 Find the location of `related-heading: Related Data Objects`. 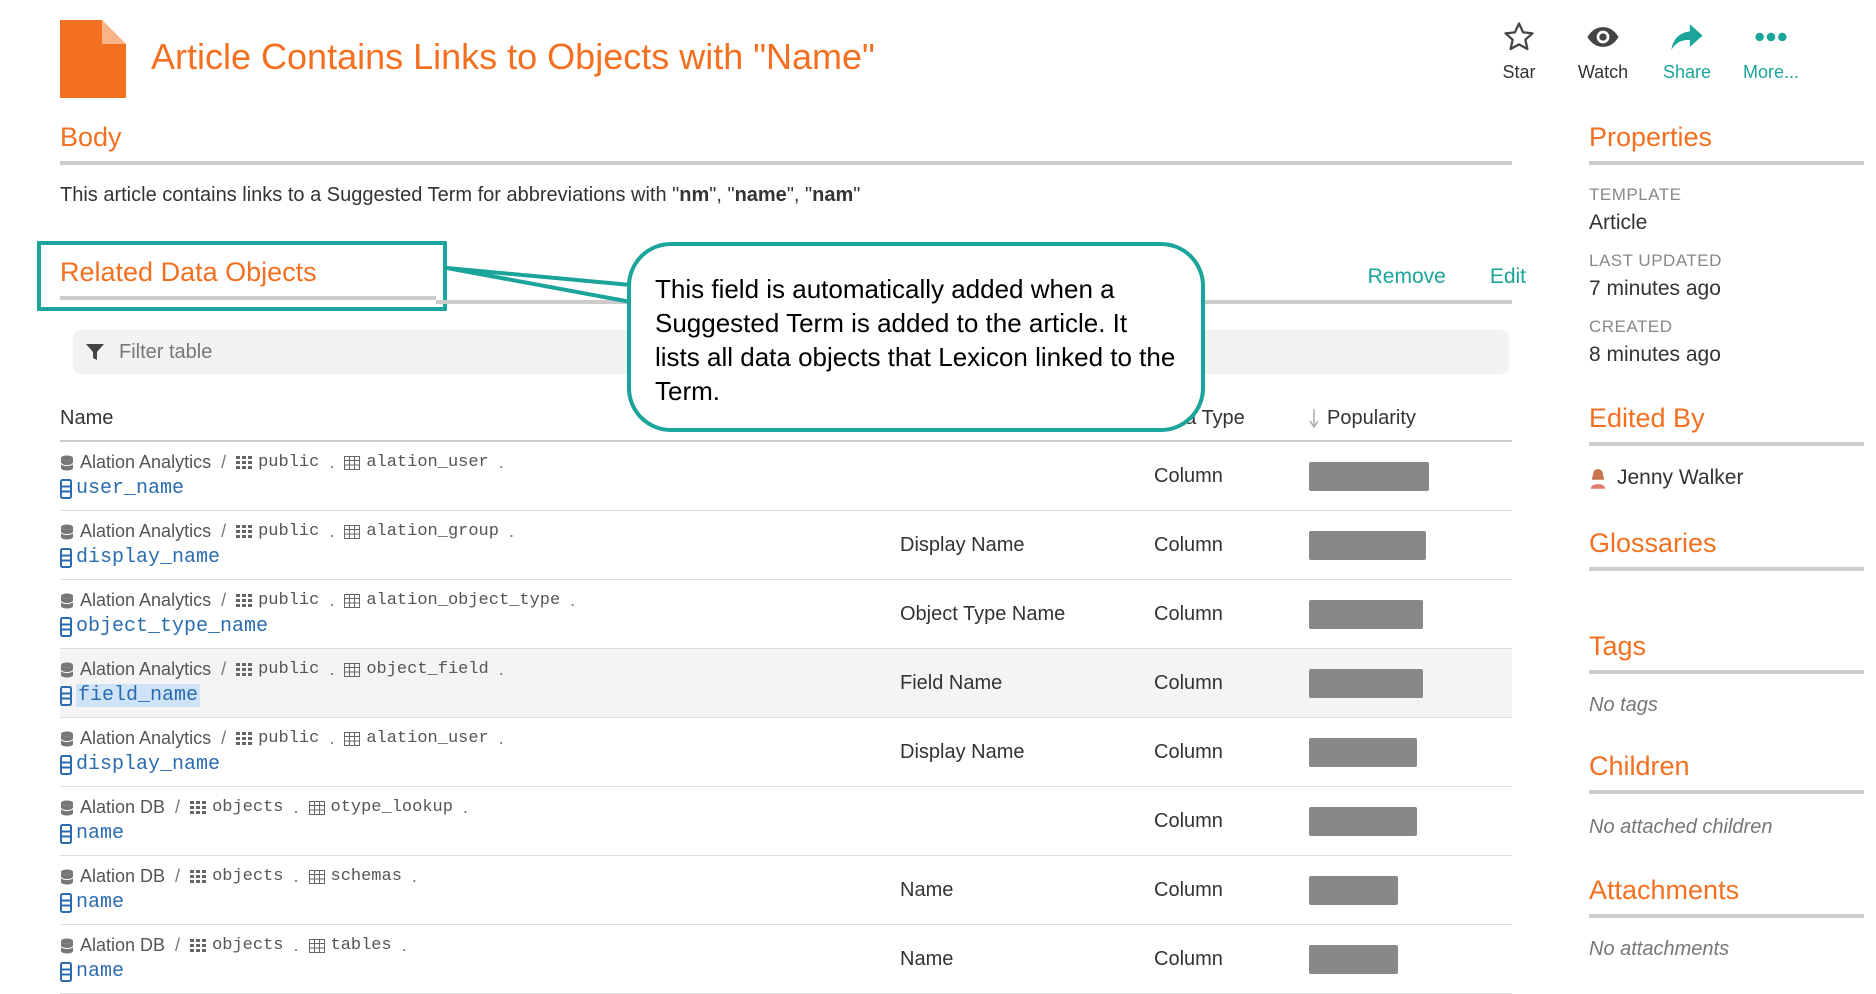

related-heading: Related Data Objects is located at coordinates (248, 278).